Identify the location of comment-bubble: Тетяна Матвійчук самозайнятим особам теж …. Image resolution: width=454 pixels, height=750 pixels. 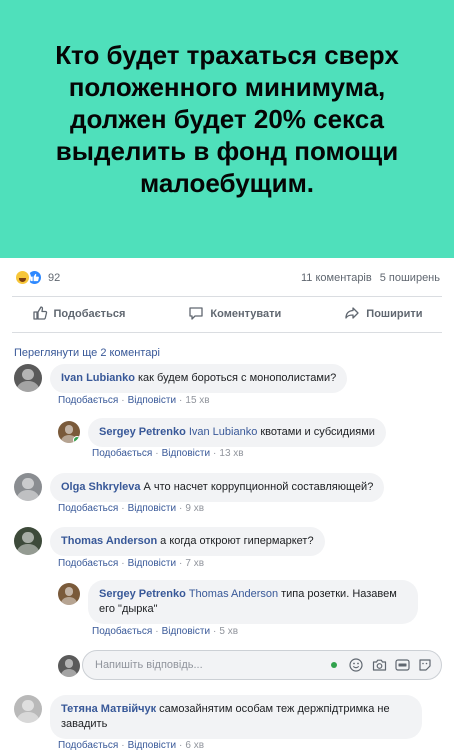
(236, 717).